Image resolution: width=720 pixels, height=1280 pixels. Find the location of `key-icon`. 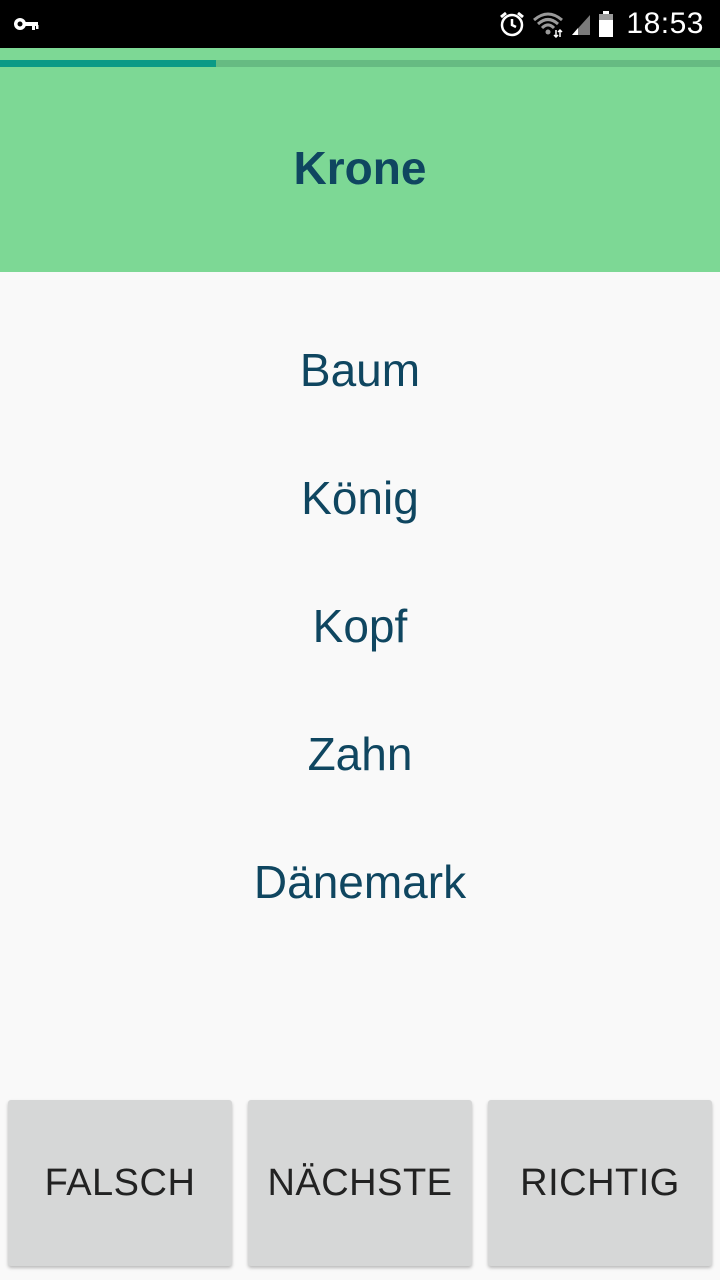

key-icon is located at coordinates (26, 24).